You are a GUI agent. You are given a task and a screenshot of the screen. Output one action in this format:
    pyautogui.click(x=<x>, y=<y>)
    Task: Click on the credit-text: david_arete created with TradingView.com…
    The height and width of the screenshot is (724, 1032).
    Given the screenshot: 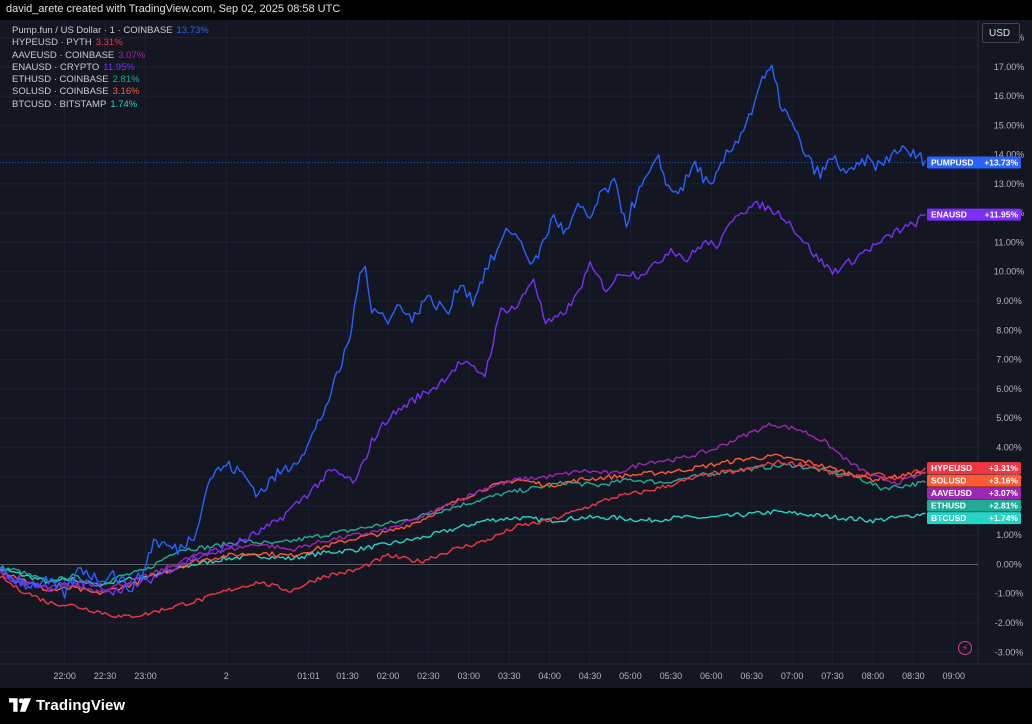 What is the action you would take?
    pyautogui.click(x=173, y=9)
    